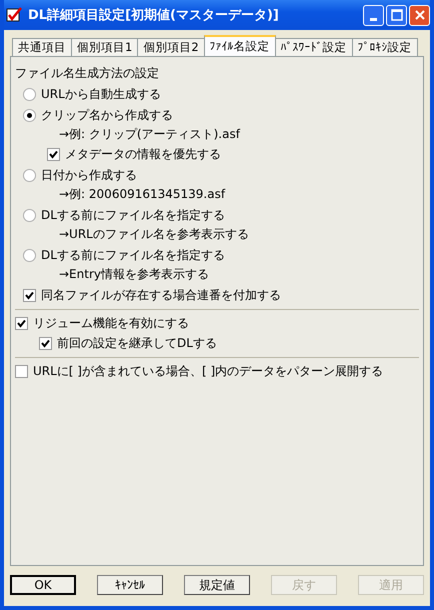 This screenshot has height=610, width=434. Describe the element at coordinates (137, 343) in the screenshot. I see `checkbox-label: 前回の設定を継承してDLする` at that location.